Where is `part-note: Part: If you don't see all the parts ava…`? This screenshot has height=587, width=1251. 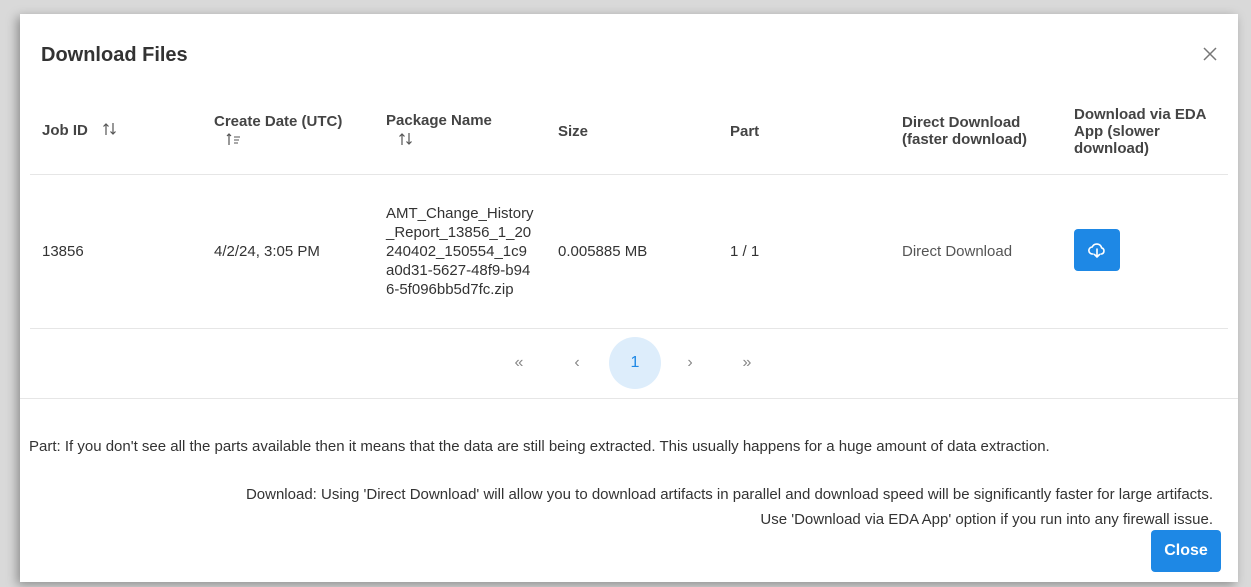
part-note: Part: If you don't see all the parts ava… is located at coordinates (539, 446).